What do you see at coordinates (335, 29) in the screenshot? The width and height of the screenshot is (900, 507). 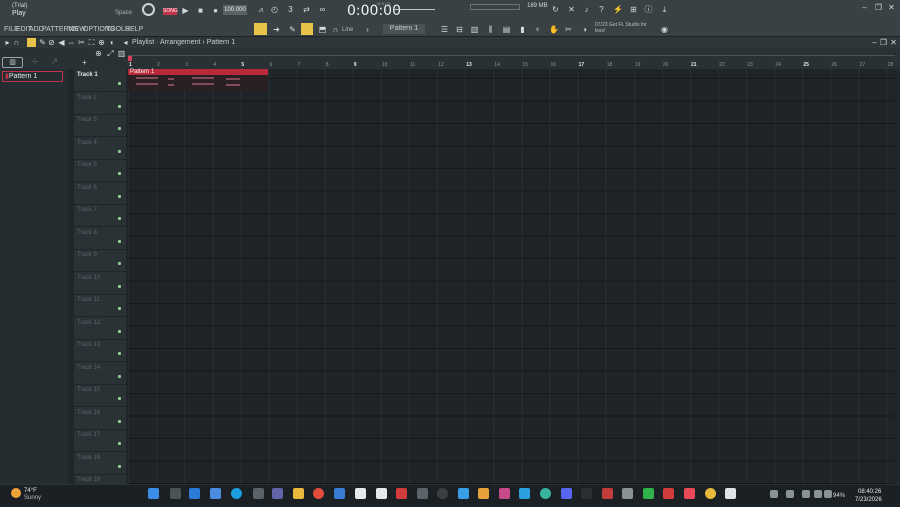 I see `magnet-icon: ∩` at bounding box center [335, 29].